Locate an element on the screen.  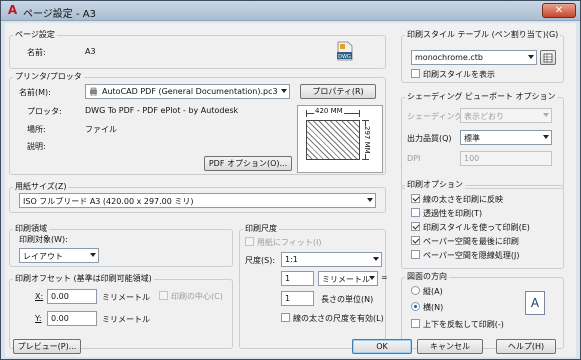
scale-dropdown: 1:1 is located at coordinates (331, 259).